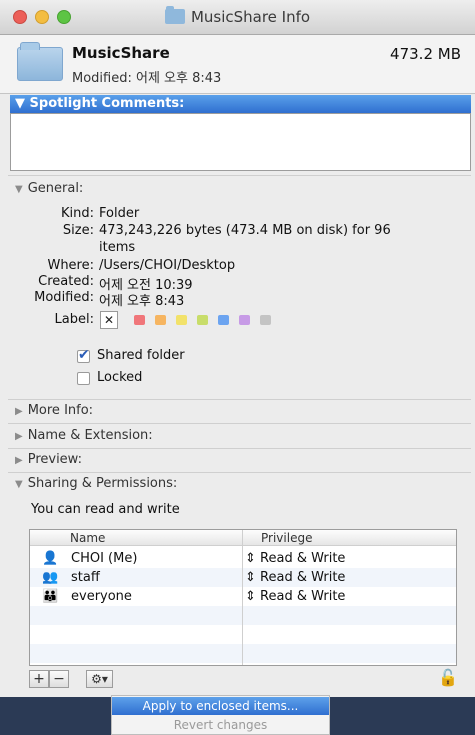 The image size is (475, 735). What do you see at coordinates (139, 320) in the screenshot?
I see `label-red-swatch` at bounding box center [139, 320].